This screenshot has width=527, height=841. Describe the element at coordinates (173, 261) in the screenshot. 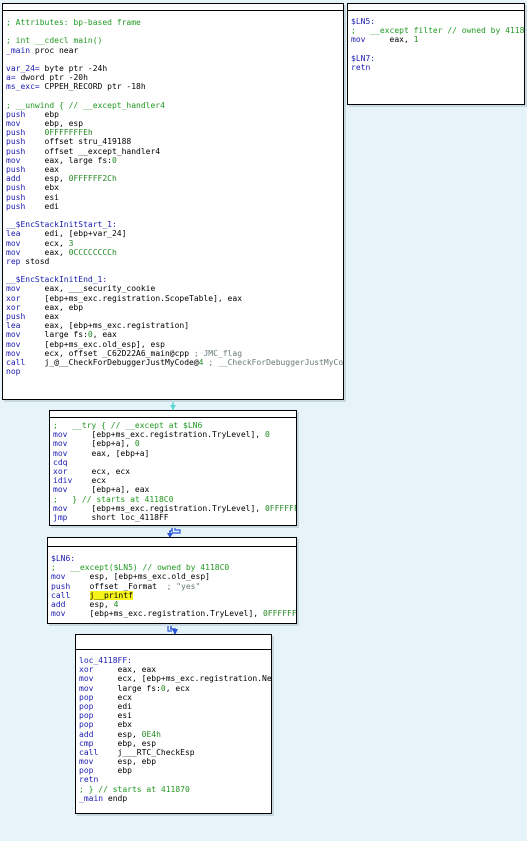

I see `code-line: rep stosd` at that location.